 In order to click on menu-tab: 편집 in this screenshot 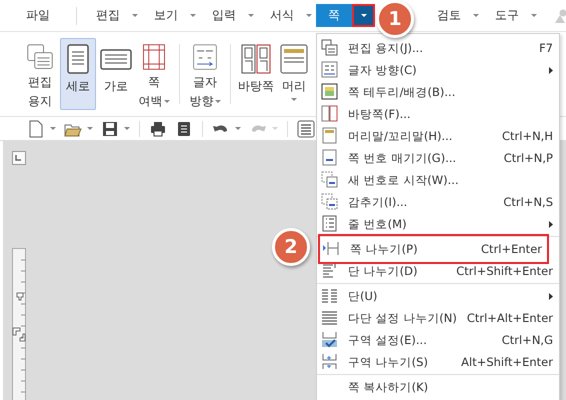, I will do `click(117, 15)`.